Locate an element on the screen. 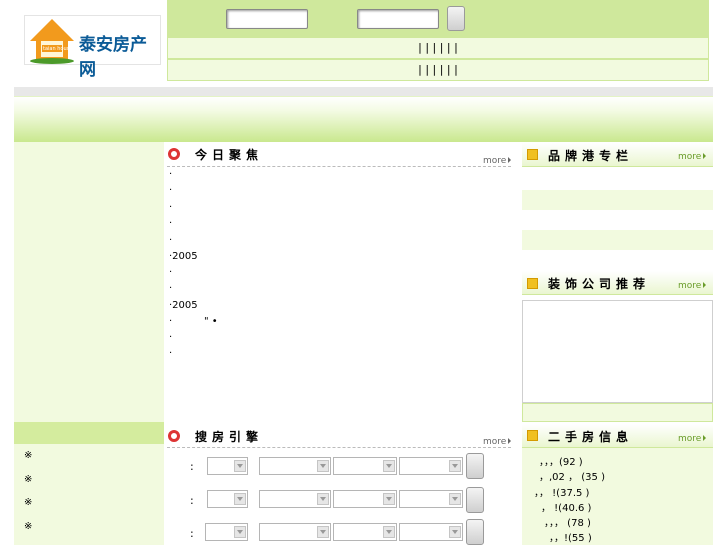  decor-section-title: 装饰公司推荐 is located at coordinates (599, 284).